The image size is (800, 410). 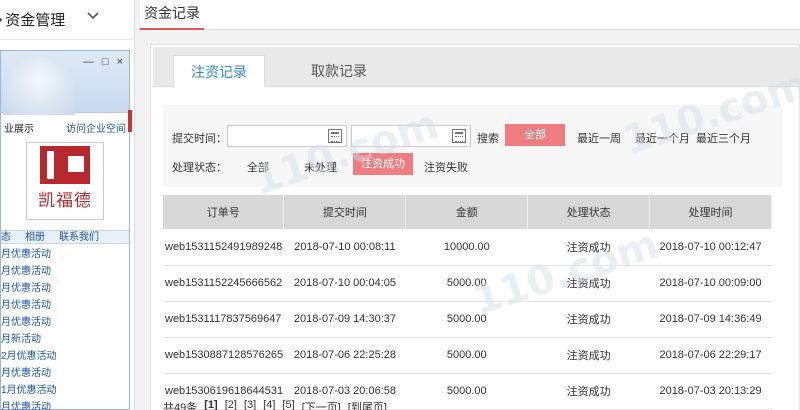 I want to click on page-4-link: [4], so click(x=269, y=404).